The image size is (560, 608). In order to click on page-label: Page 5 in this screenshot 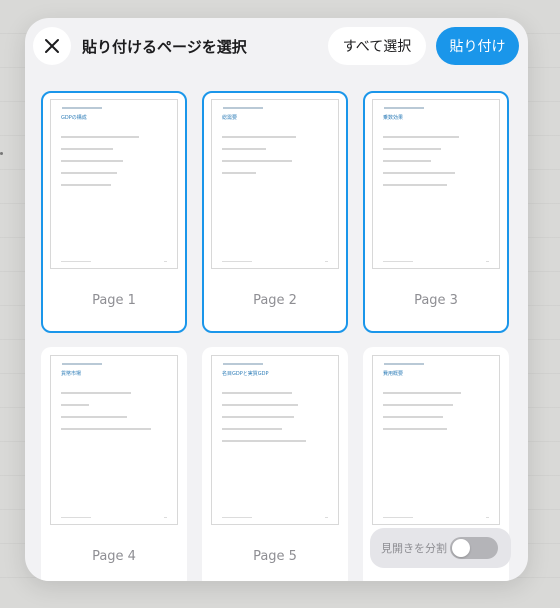, I will do `click(275, 556)`.